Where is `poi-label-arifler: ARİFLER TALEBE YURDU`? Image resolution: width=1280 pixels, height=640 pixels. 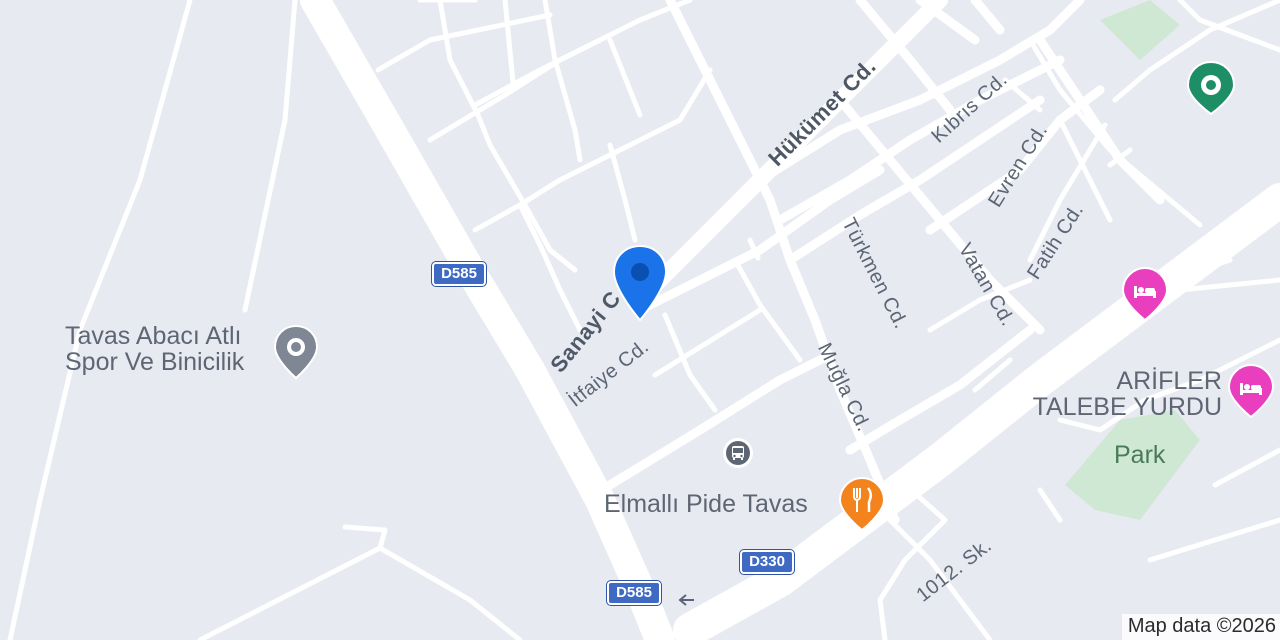
poi-label-arifler: ARİFLER TALEBE YURDU is located at coordinates (1124, 394).